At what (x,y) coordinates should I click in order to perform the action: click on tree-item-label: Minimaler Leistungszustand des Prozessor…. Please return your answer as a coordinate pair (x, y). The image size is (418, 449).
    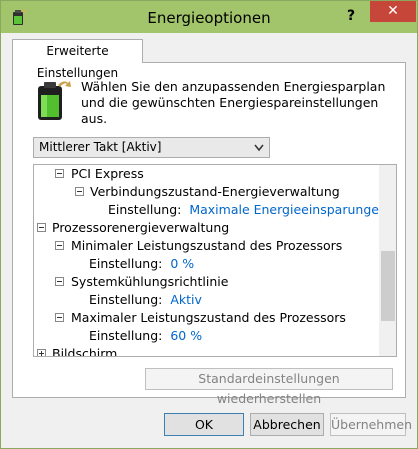
    Looking at the image, I should click on (207, 245).